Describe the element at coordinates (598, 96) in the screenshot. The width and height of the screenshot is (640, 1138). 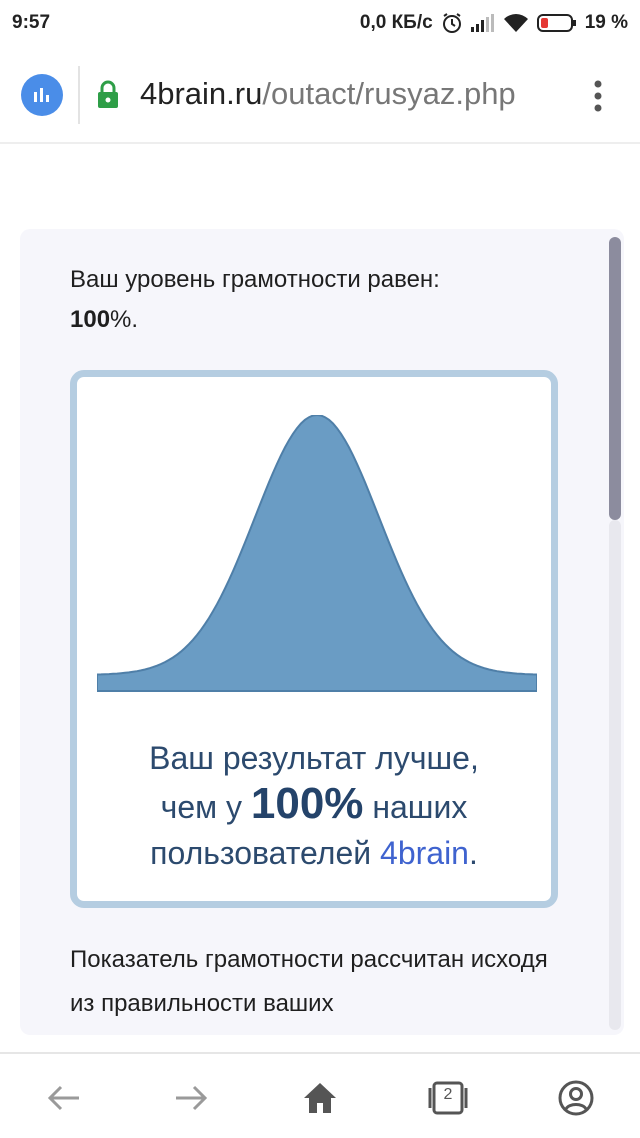
I see `more-vert-icon` at that location.